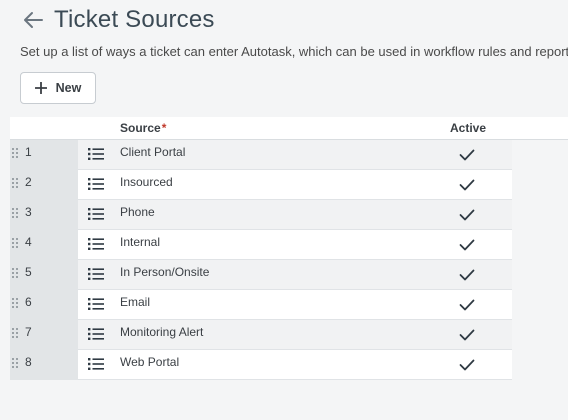 The height and width of the screenshot is (420, 568). Describe the element at coordinates (146, 182) in the screenshot. I see `source-name: Insourced` at that location.